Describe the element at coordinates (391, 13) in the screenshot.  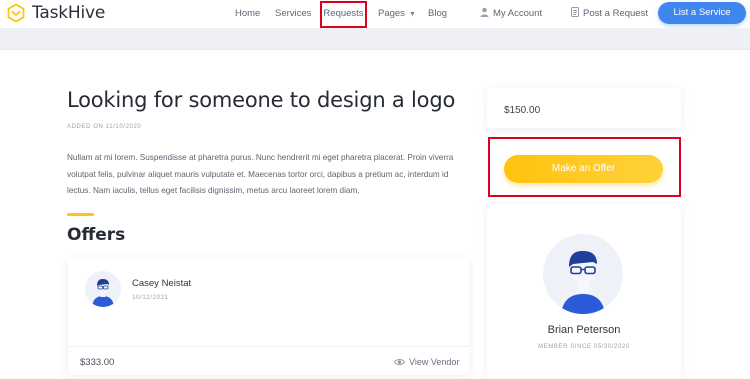
I see `nav-pages-label: Pages` at that location.